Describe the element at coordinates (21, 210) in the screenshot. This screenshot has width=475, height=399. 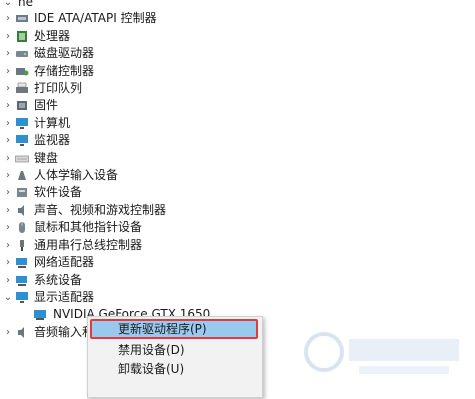
I see `speaker-icon` at that location.